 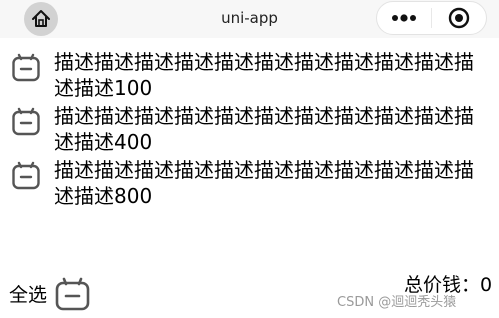 What do you see at coordinates (28, 295) in the screenshot?
I see `select-all-label: 全选` at bounding box center [28, 295].